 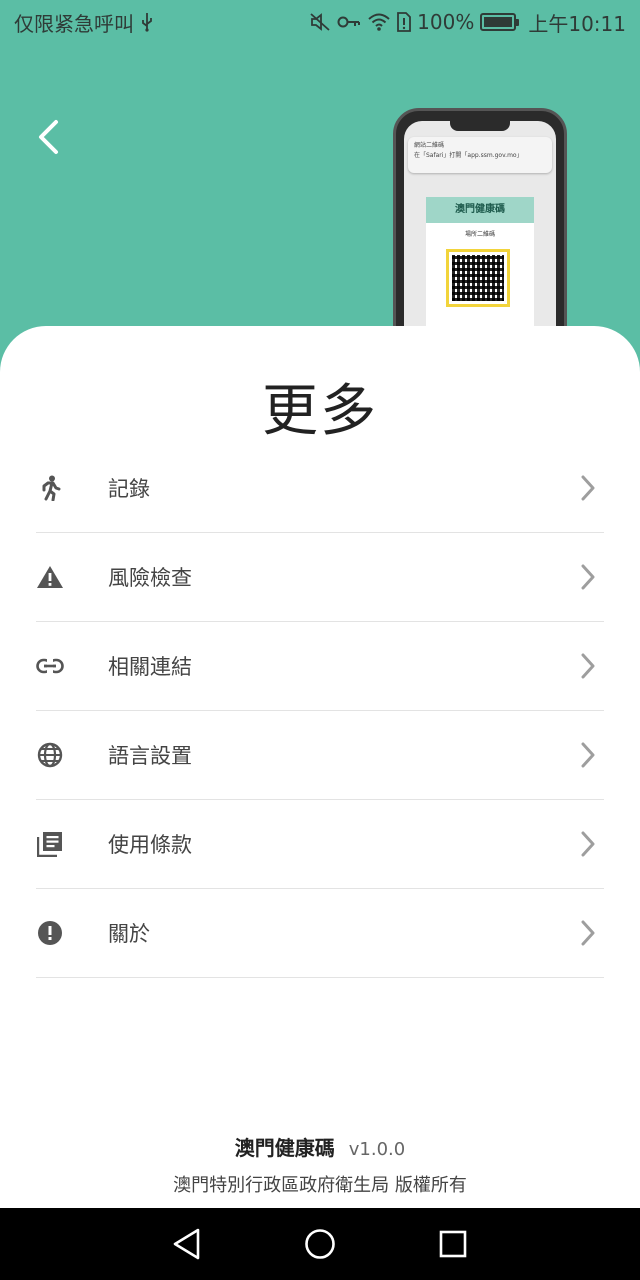 I want to click on menu-item-language: 語言設置, so click(x=320, y=755).